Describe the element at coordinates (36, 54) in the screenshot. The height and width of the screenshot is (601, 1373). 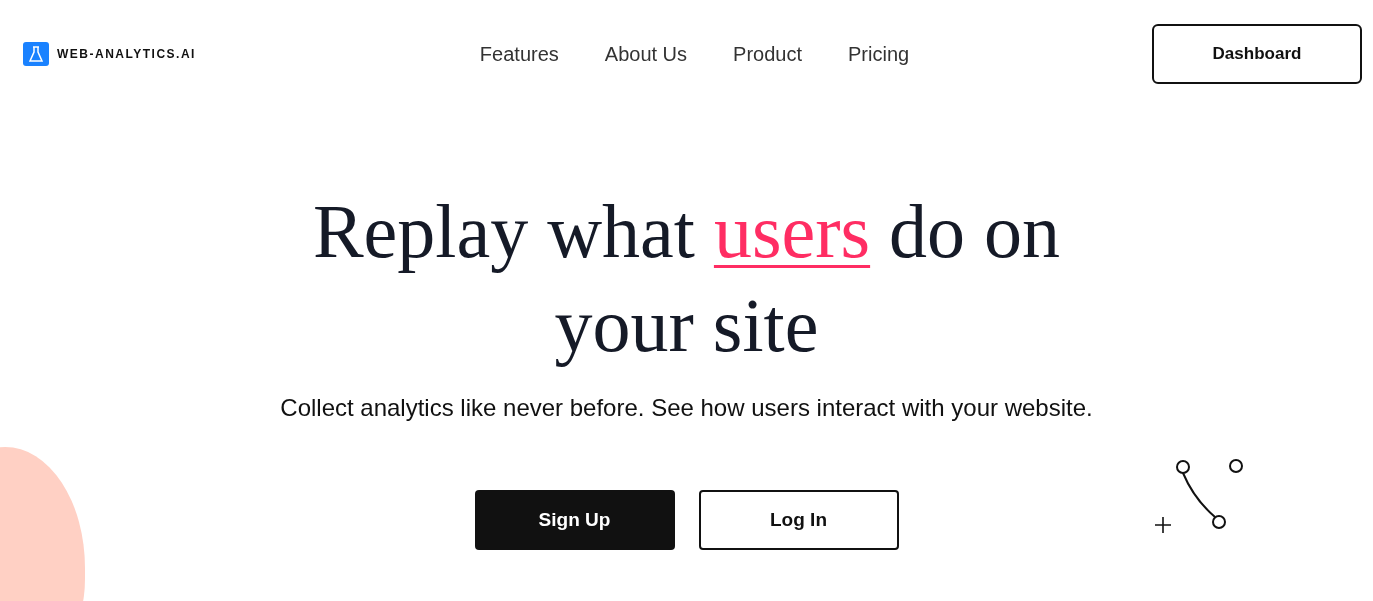
I see `flask-icon` at that location.